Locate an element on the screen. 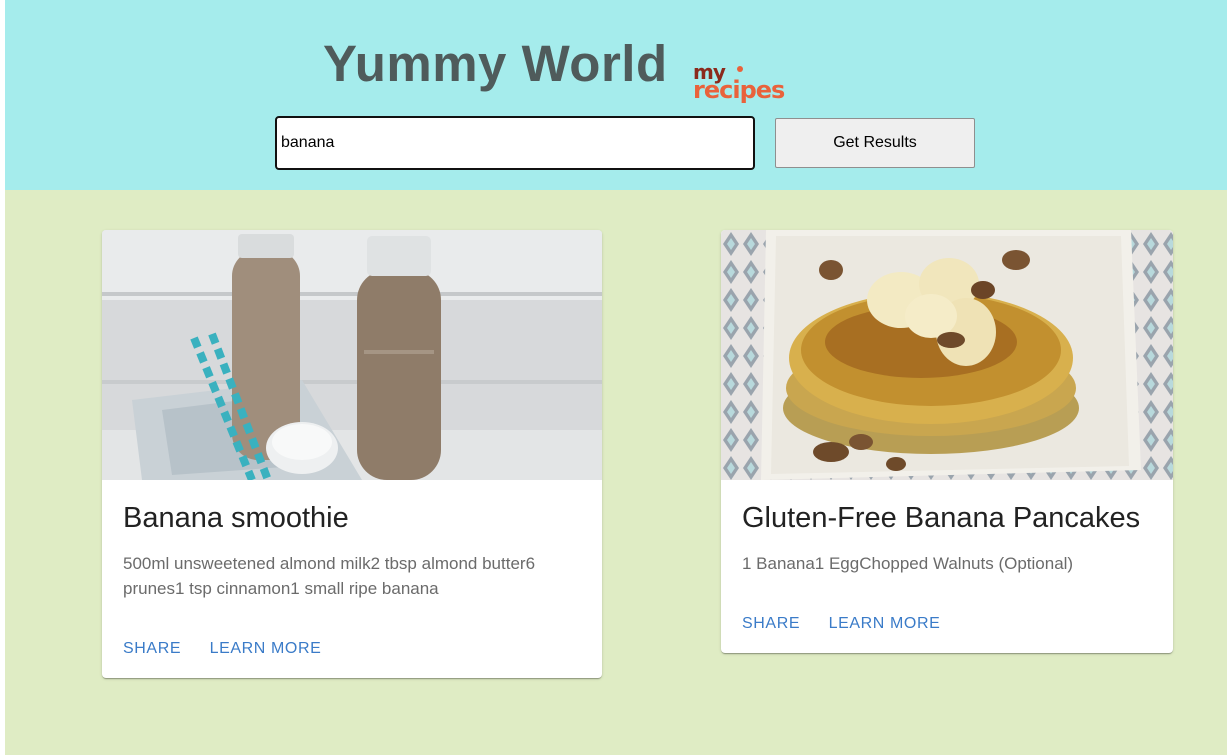 This screenshot has width=1227, height=755. get-results-button: Get Results is located at coordinates (875, 143).